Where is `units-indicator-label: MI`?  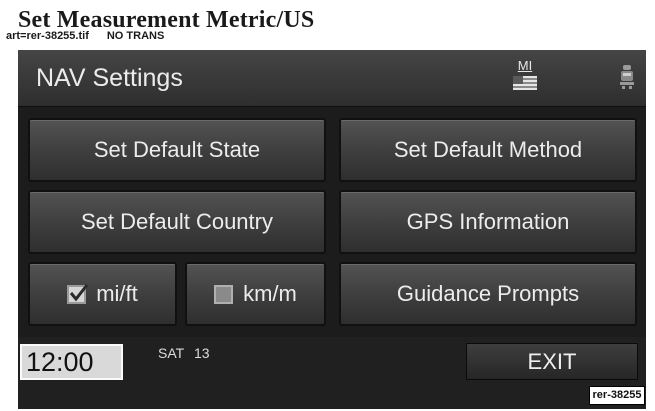
units-indicator-label: MI is located at coordinates (525, 65).